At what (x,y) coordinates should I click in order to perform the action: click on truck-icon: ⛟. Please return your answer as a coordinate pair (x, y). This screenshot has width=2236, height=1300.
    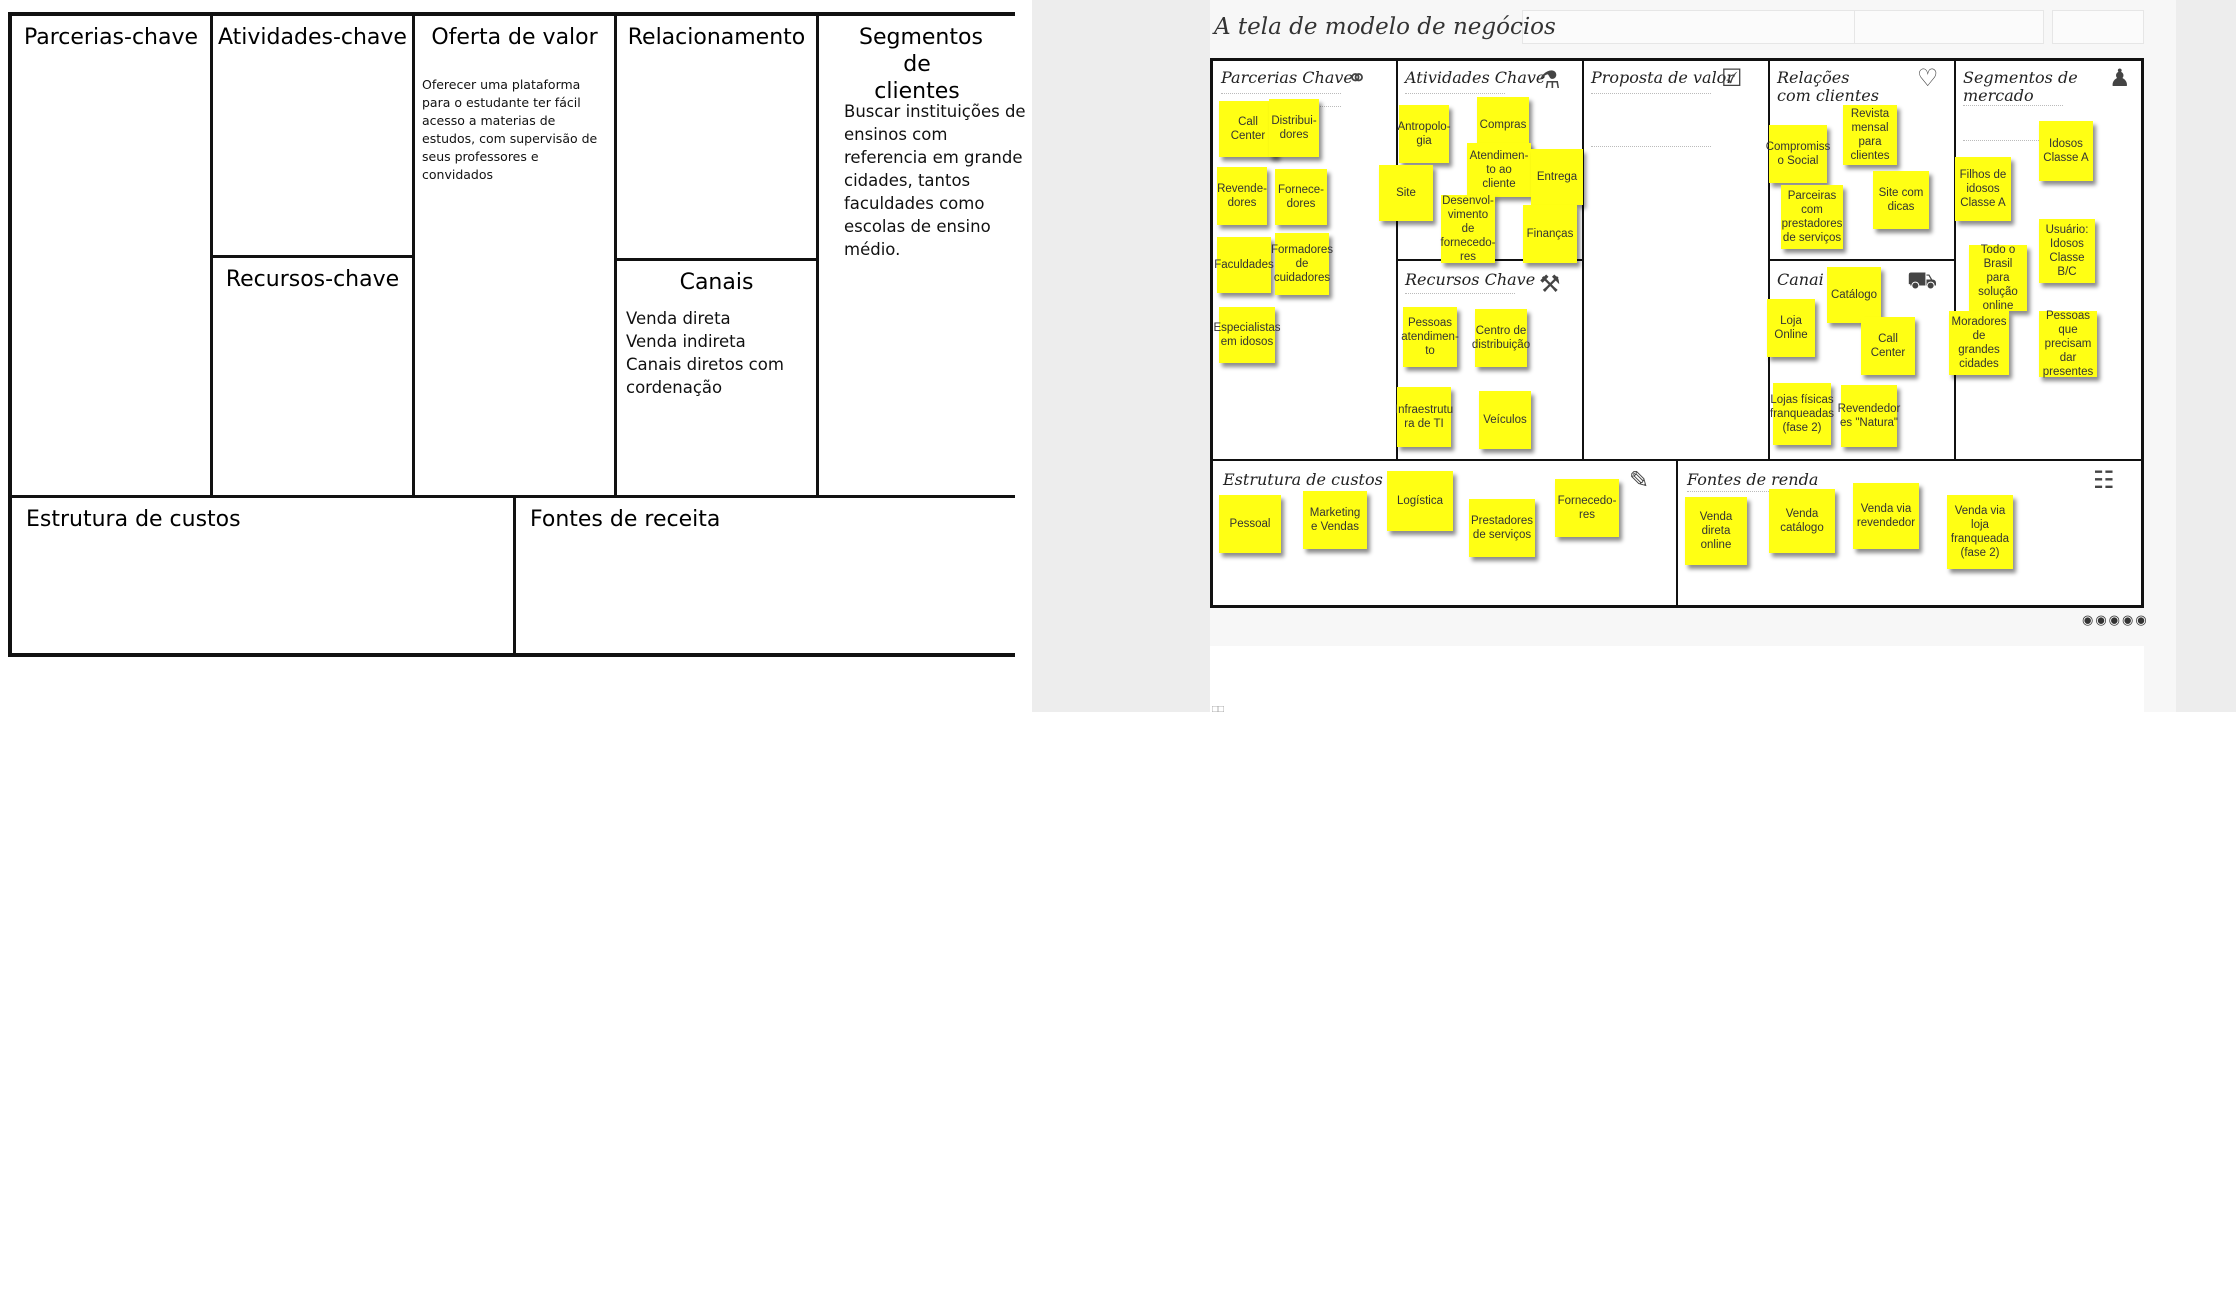
    Looking at the image, I should click on (1922, 280).